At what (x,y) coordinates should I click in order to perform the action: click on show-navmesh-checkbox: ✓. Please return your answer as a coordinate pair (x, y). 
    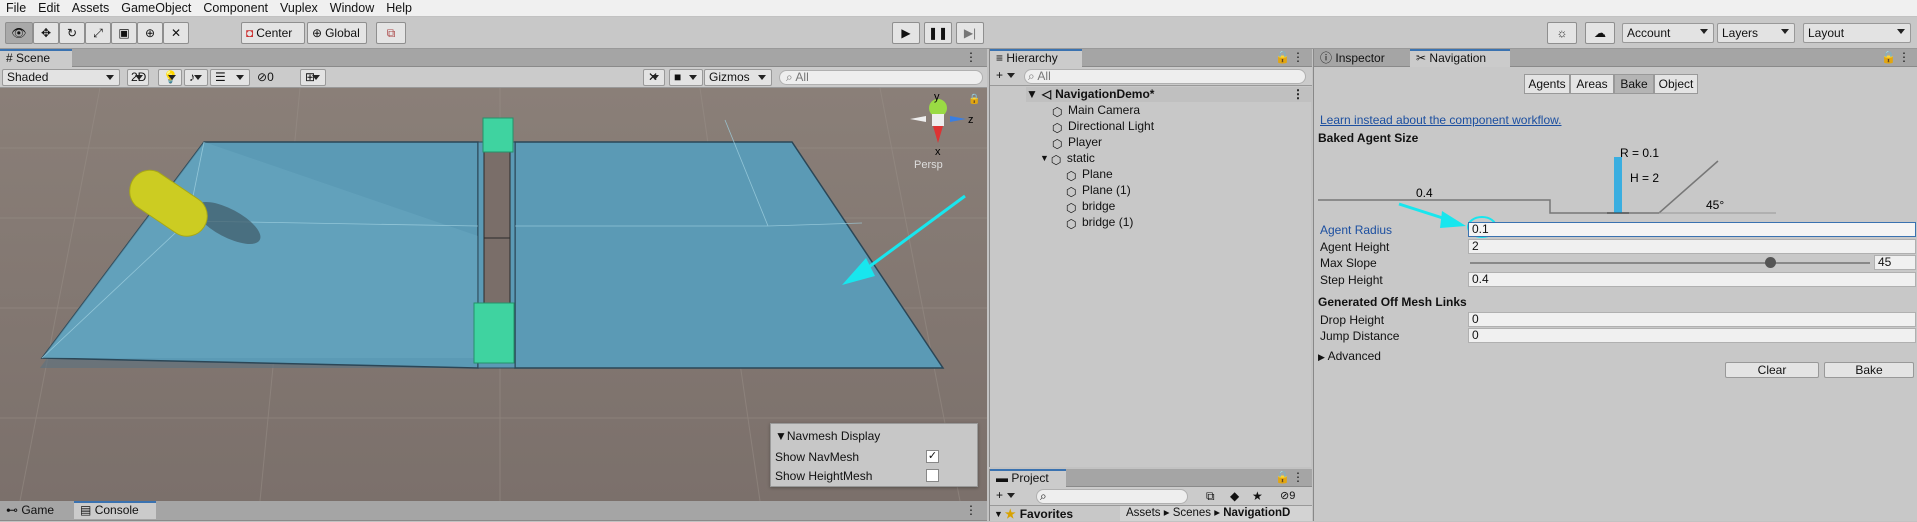
    Looking at the image, I should click on (932, 456).